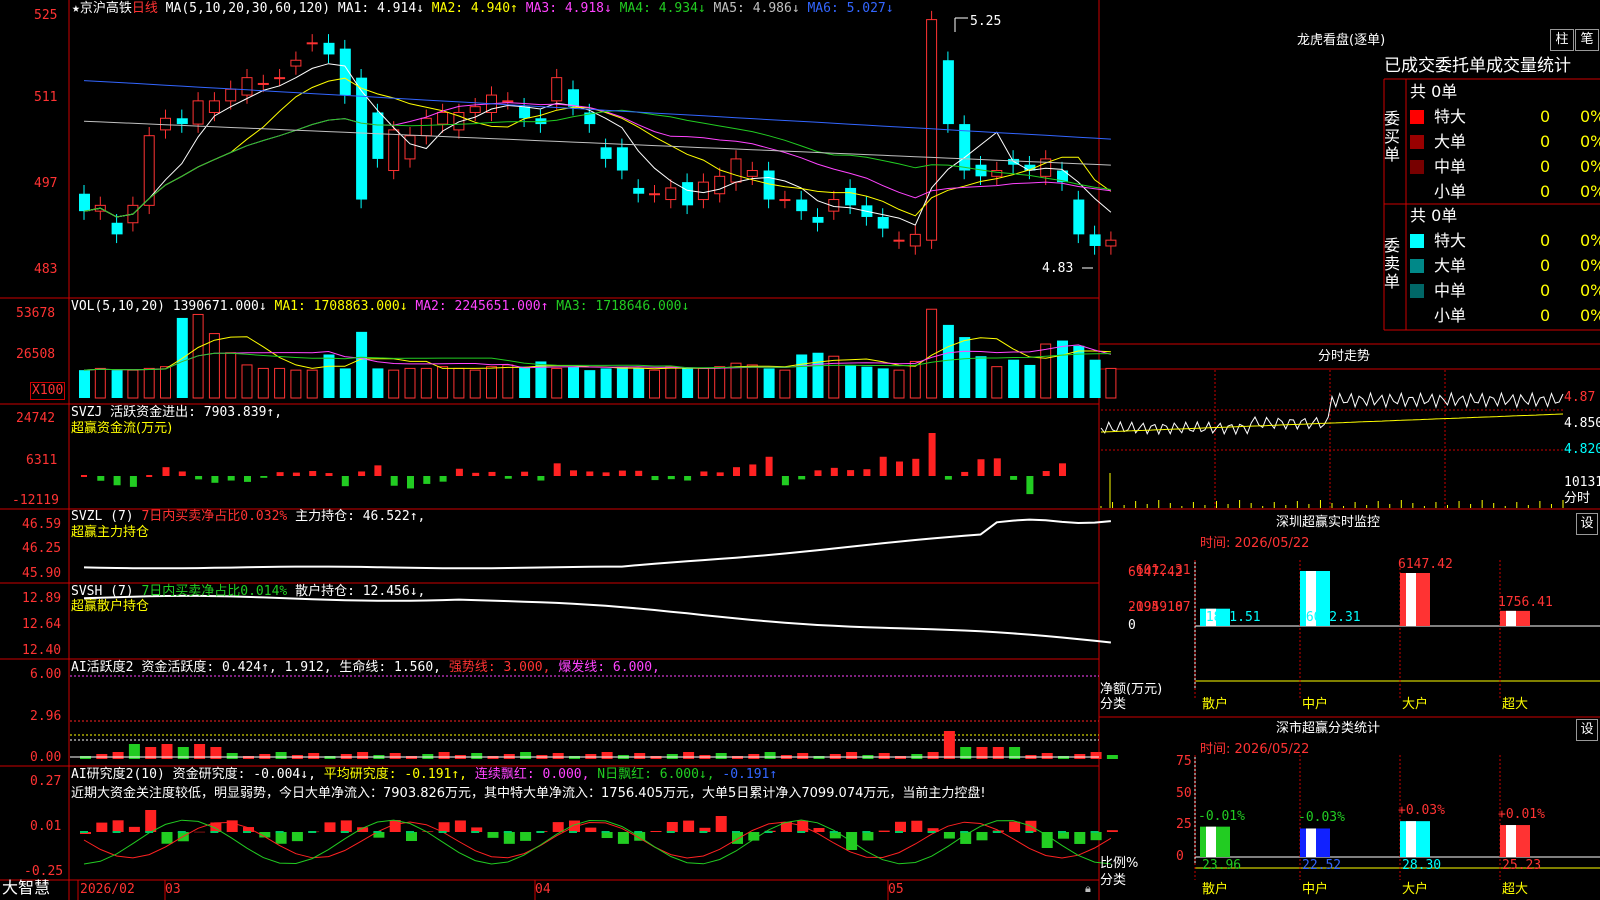 The width and height of the screenshot is (1600, 900). What do you see at coordinates (145, 8) in the screenshot?
I see `period-label: 日线` at bounding box center [145, 8].